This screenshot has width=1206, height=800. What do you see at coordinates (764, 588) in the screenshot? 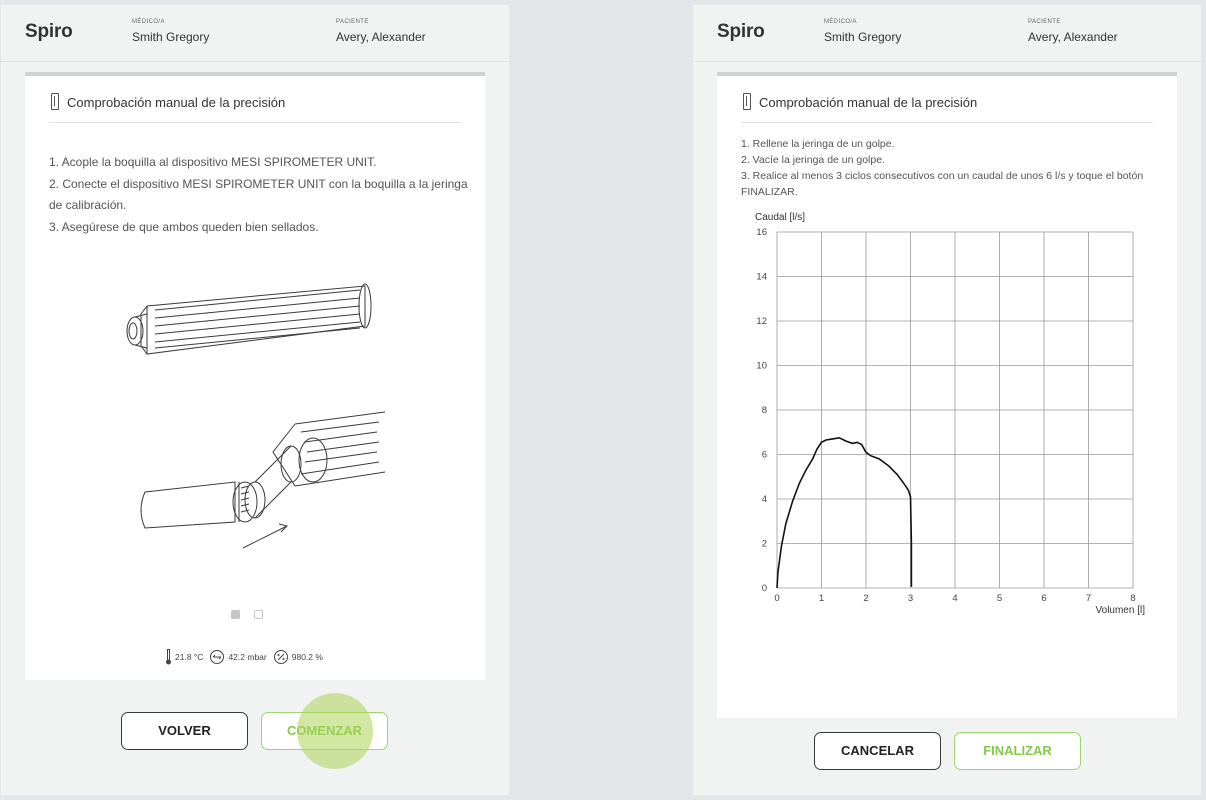
I see `y-tick-label: 0` at bounding box center [764, 588].